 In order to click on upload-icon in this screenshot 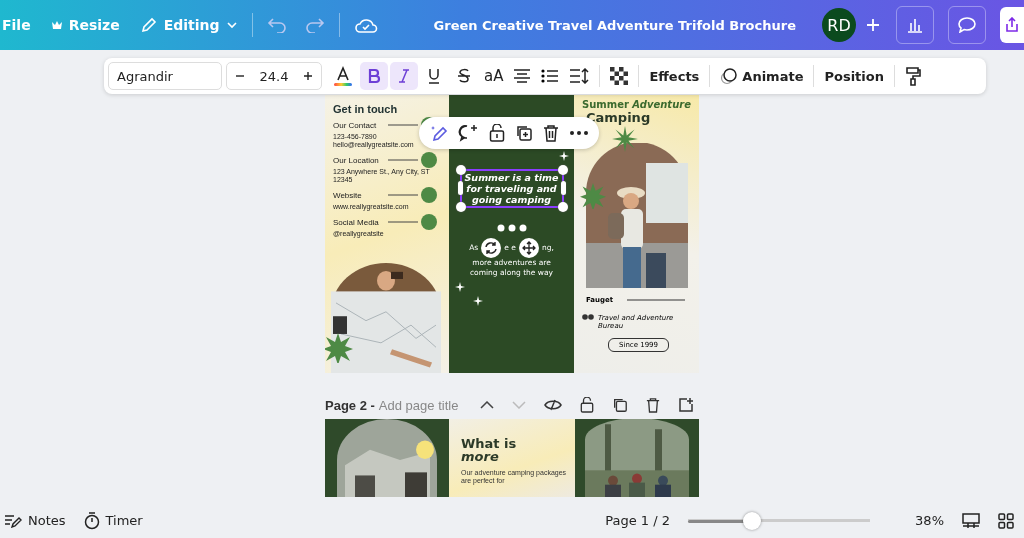, I will do `click(1012, 25)`.